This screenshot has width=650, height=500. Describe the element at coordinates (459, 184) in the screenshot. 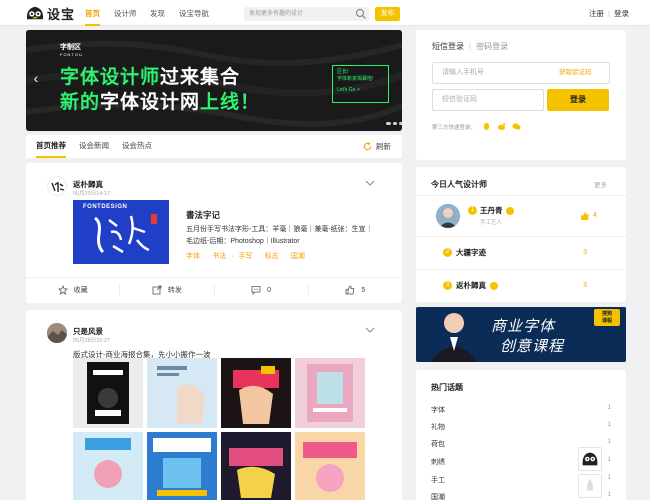

I see `hot-designers-title: 今日人气设计师` at that location.